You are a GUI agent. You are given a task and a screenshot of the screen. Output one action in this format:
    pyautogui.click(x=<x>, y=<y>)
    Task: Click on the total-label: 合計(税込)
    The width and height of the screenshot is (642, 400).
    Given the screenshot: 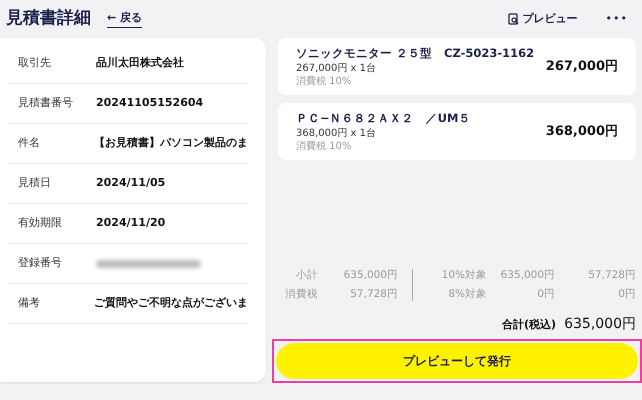 What is the action you would take?
    pyautogui.click(x=529, y=325)
    